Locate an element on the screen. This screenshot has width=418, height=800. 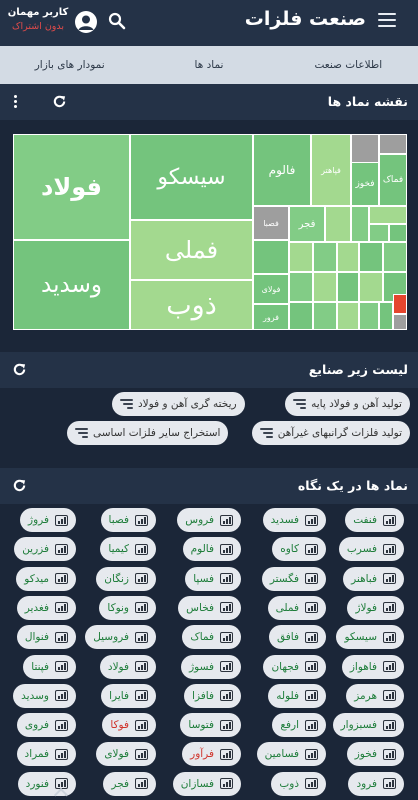
symbol-chip: فایرا is located at coordinates (128, 695).